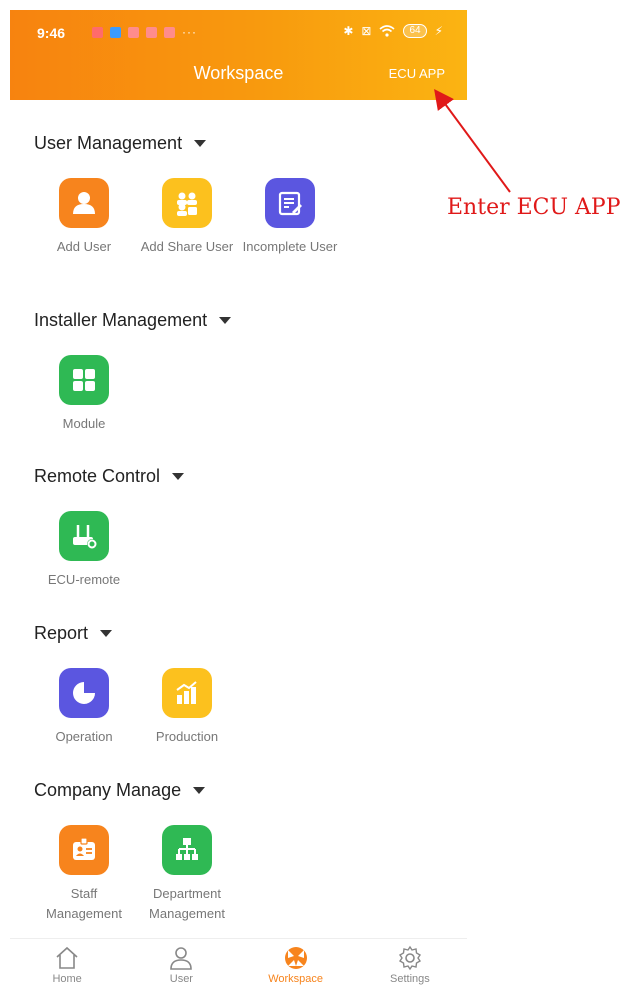 This screenshot has height=990, width=632. I want to click on person-icon, so click(84, 203).